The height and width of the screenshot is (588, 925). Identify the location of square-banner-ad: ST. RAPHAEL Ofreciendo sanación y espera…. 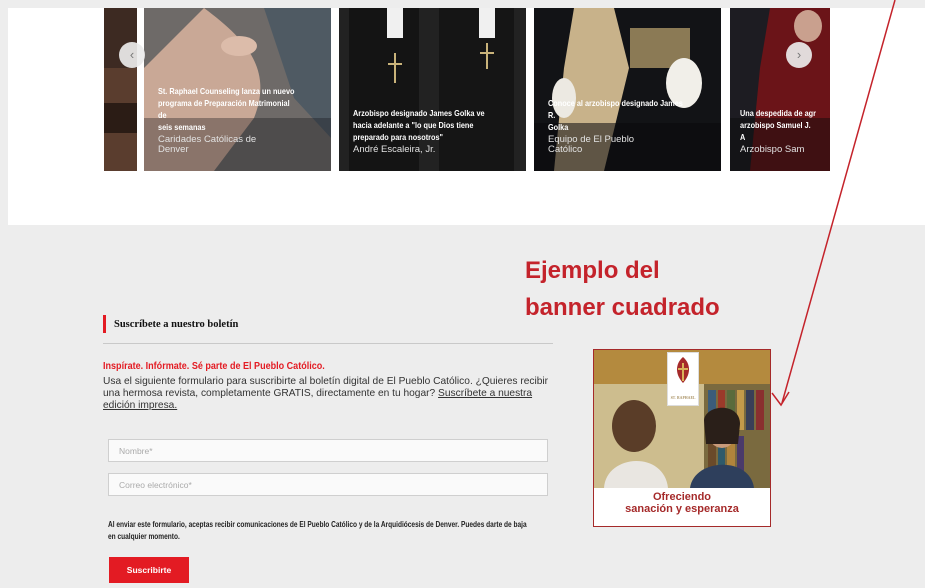
(682, 438).